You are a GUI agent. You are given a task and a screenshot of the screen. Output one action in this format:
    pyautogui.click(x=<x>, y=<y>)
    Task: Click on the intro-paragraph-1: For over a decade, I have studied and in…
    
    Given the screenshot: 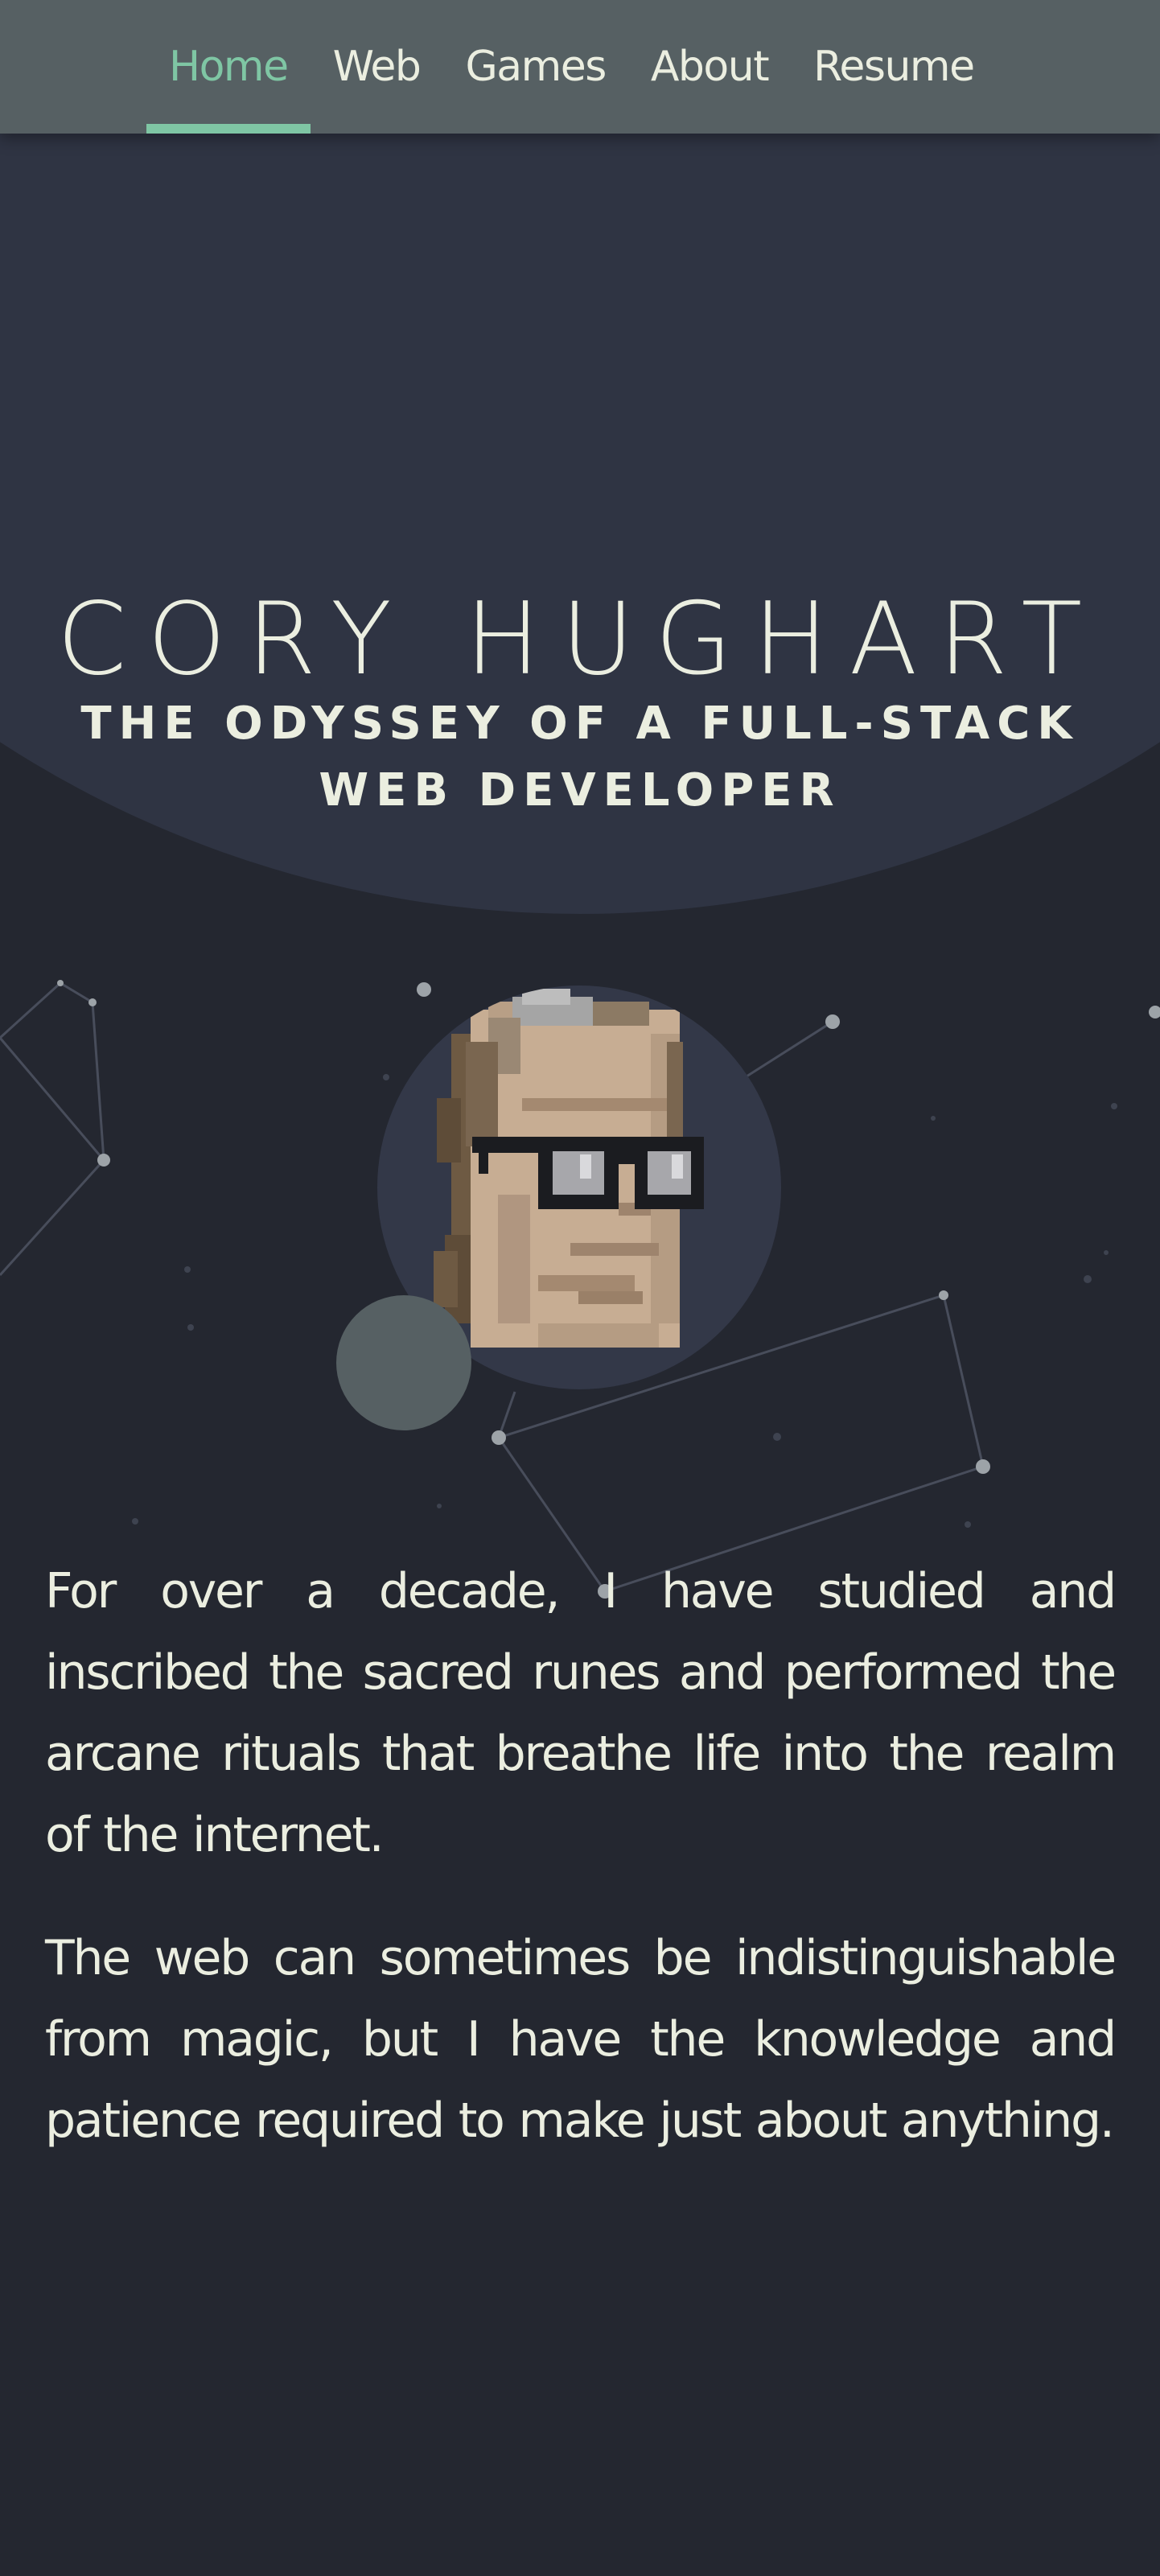 What is the action you would take?
    pyautogui.click(x=581, y=1713)
    